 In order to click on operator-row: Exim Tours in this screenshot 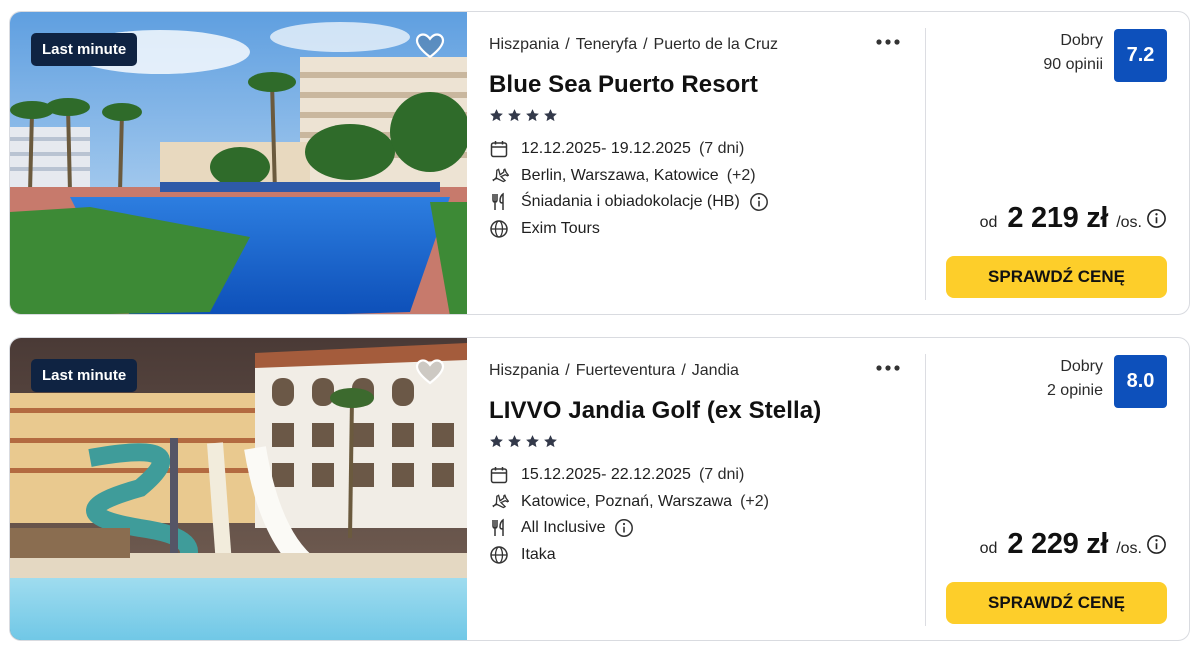, I will do `click(707, 229)`.